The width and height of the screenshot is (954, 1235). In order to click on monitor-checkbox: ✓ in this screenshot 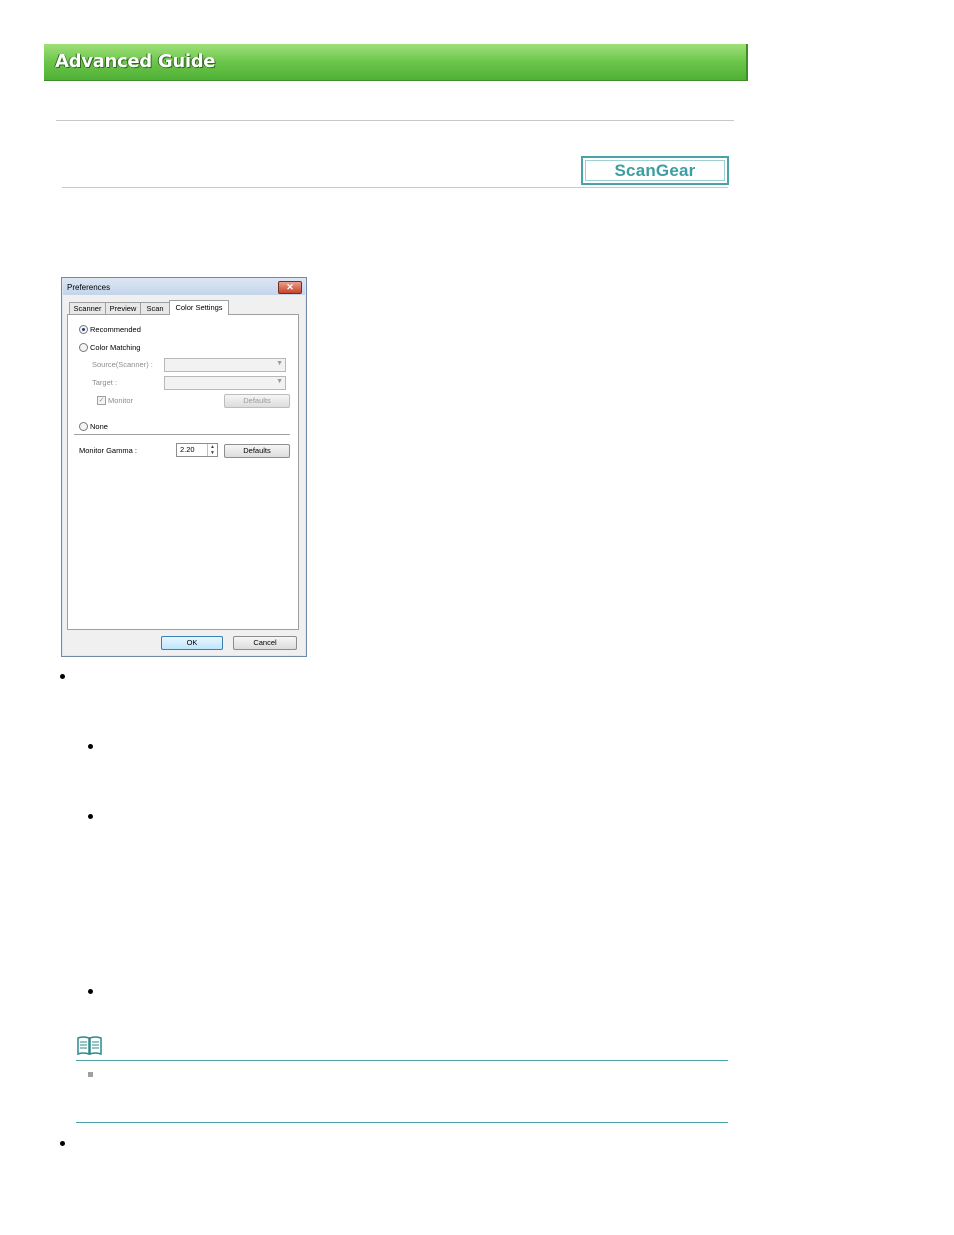, I will do `click(101, 400)`.